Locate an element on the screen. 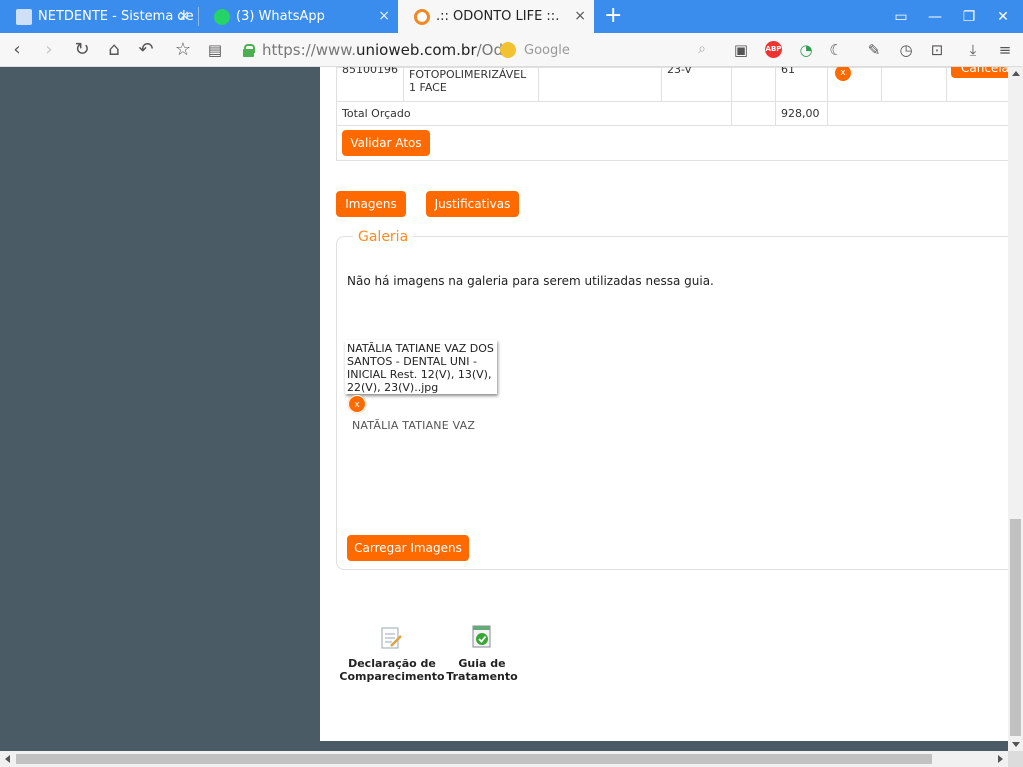 The width and height of the screenshot is (1023, 767). tab-odonto-life: .:: ODONTO LIFE ::. × is located at coordinates (496, 16).